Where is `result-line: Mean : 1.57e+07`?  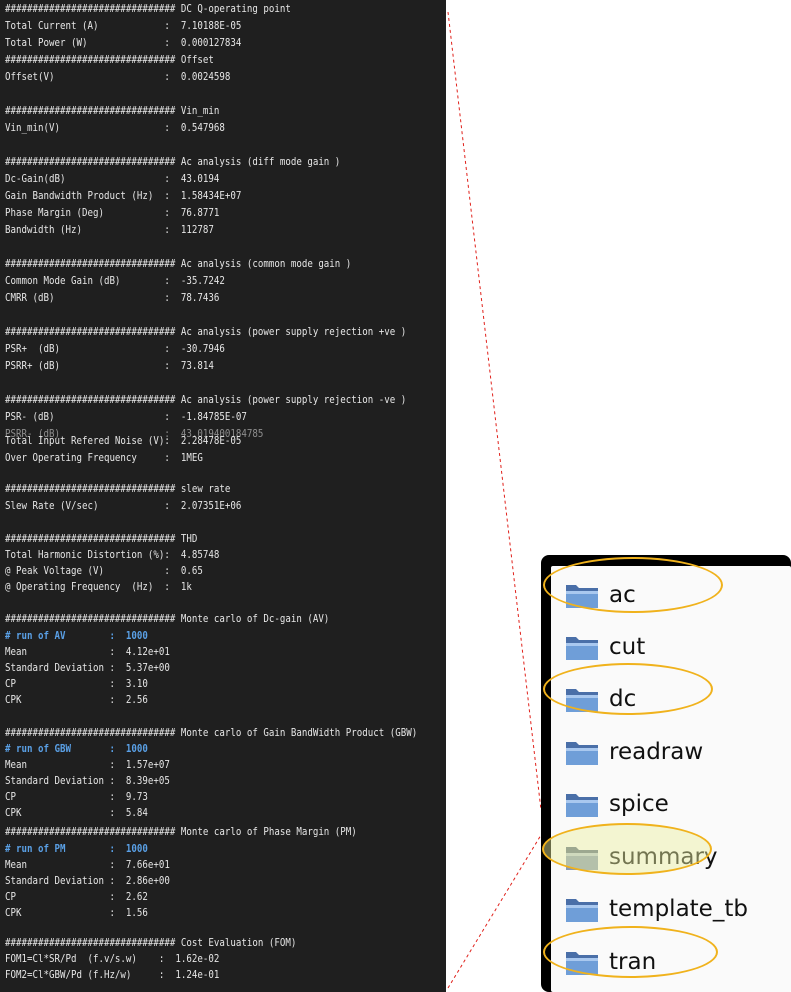 result-line: Mean : 1.57e+07 is located at coordinates (87, 764).